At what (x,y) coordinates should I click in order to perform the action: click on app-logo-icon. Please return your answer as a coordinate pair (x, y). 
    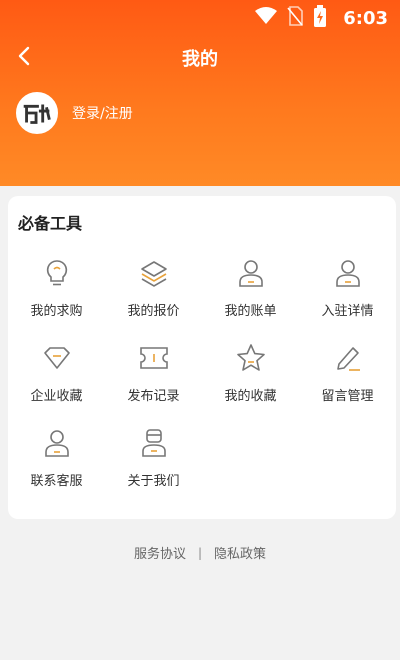
    Looking at the image, I should click on (37, 113).